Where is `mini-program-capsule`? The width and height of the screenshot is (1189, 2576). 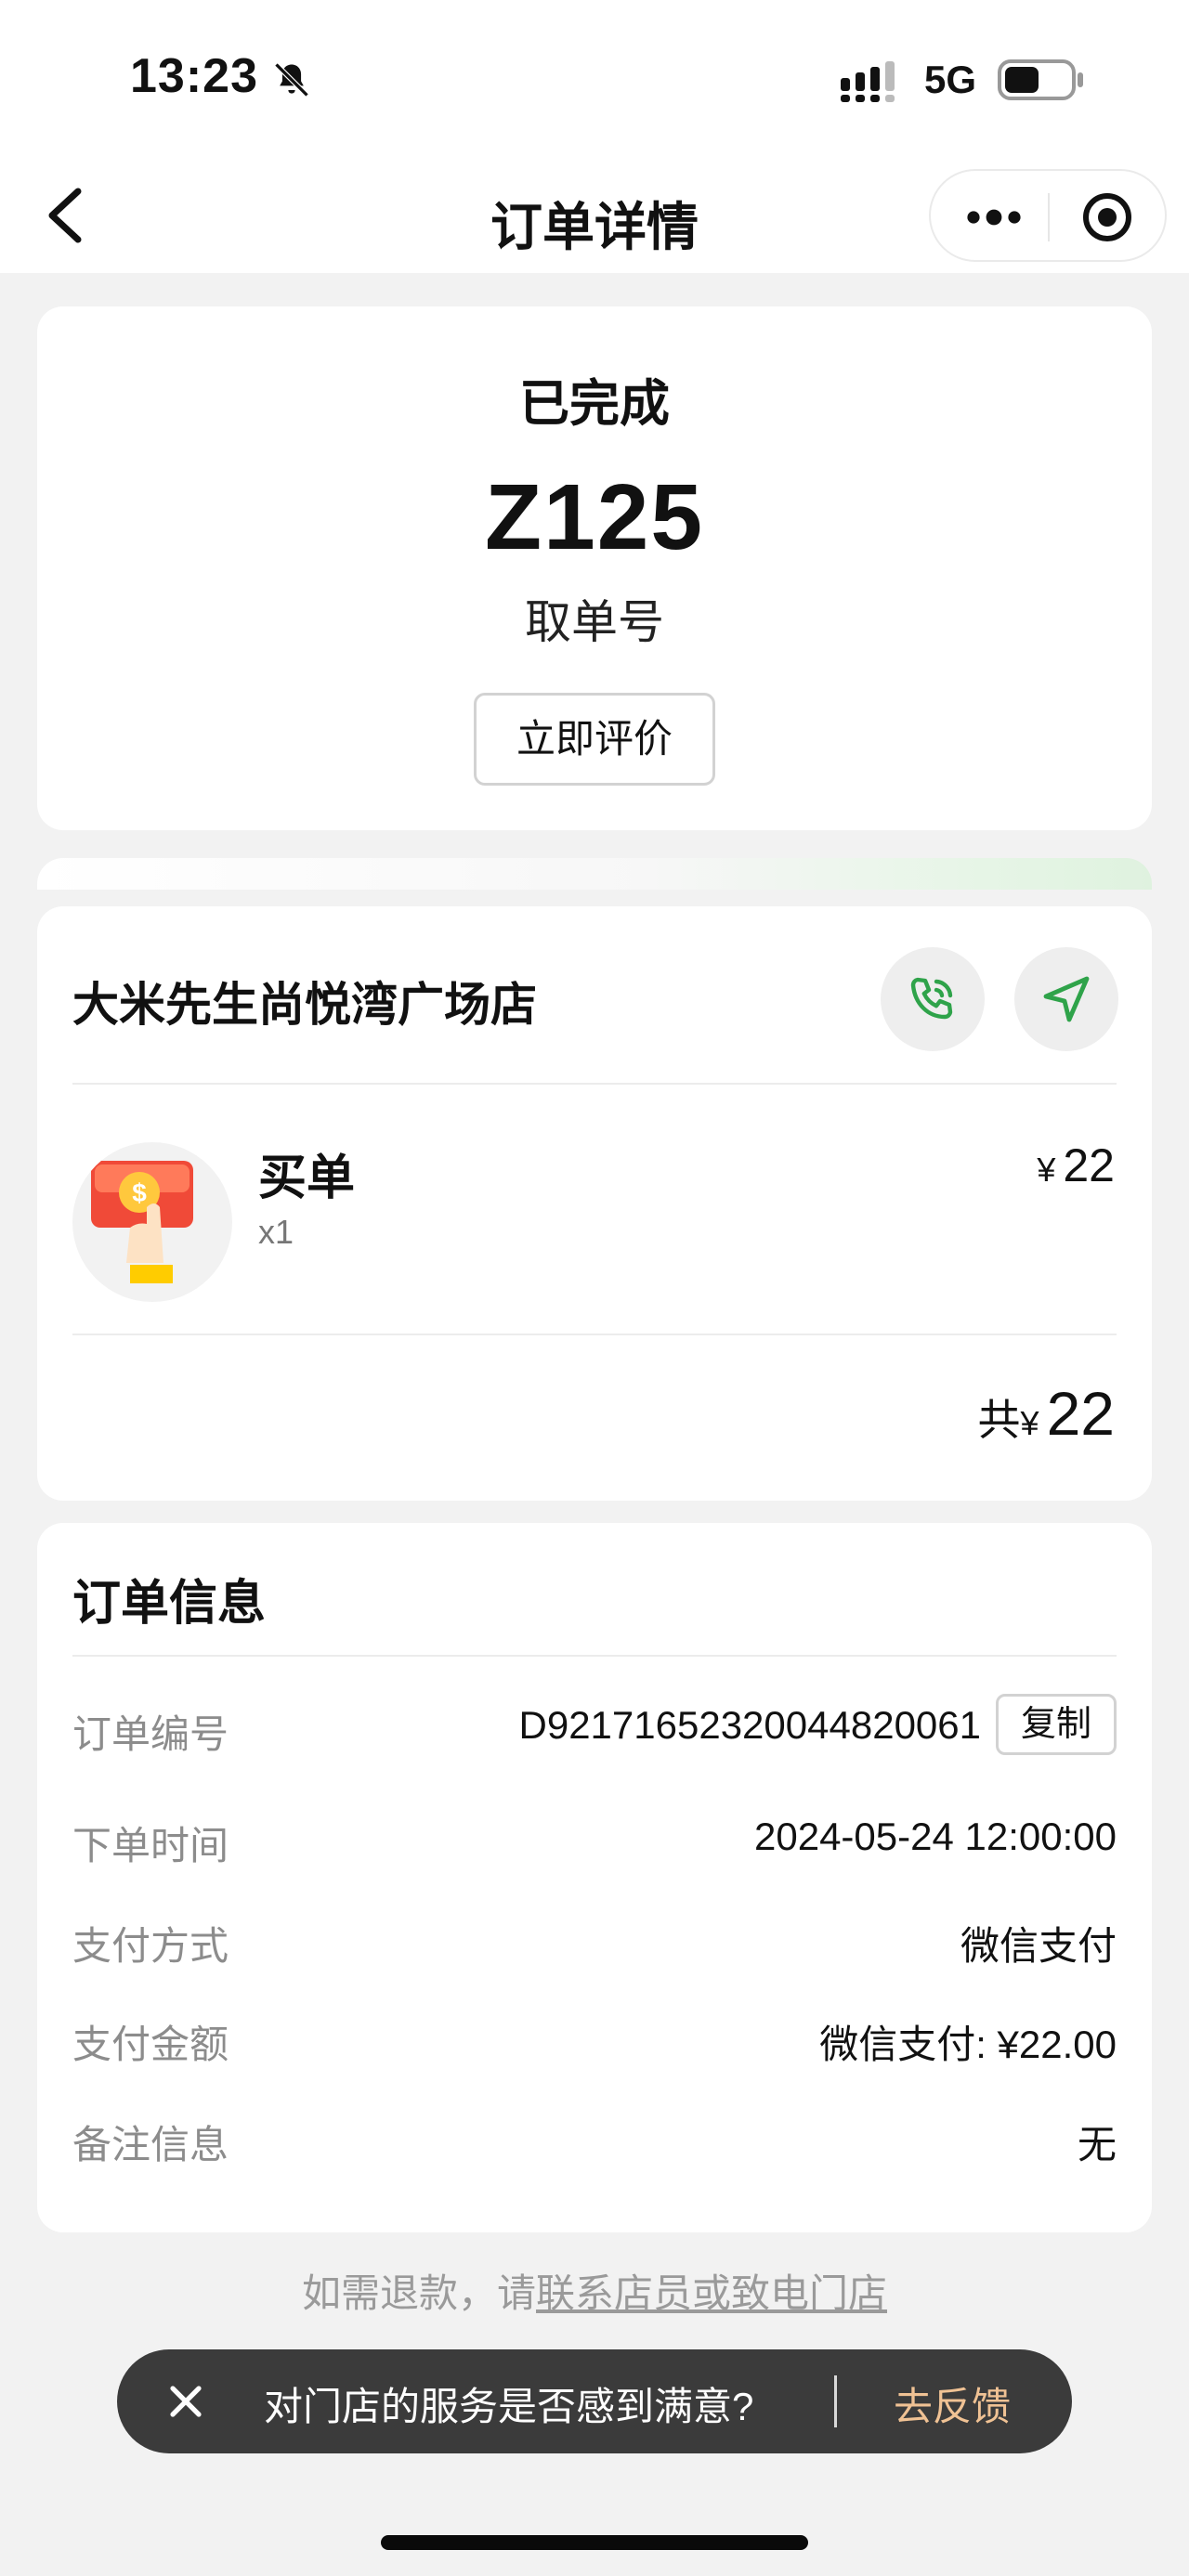 mini-program-capsule is located at coordinates (1048, 215).